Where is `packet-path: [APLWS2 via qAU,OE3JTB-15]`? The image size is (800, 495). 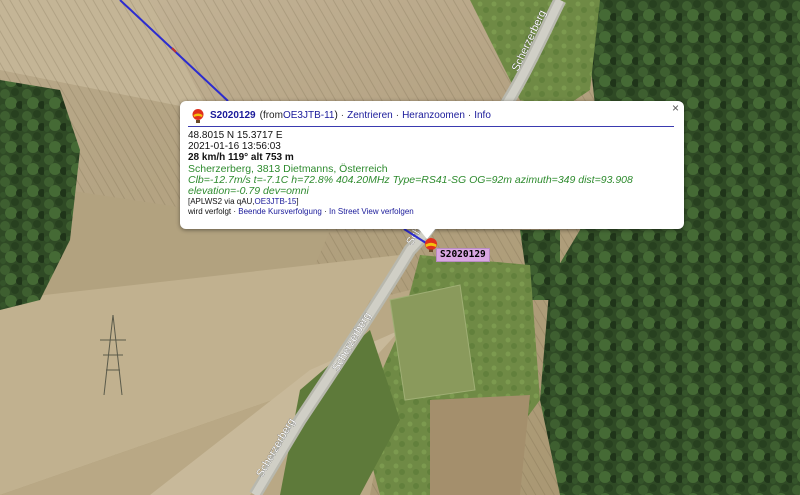 packet-path: [APLWS2 via qAU,OE3JTB-15] is located at coordinates (243, 202).